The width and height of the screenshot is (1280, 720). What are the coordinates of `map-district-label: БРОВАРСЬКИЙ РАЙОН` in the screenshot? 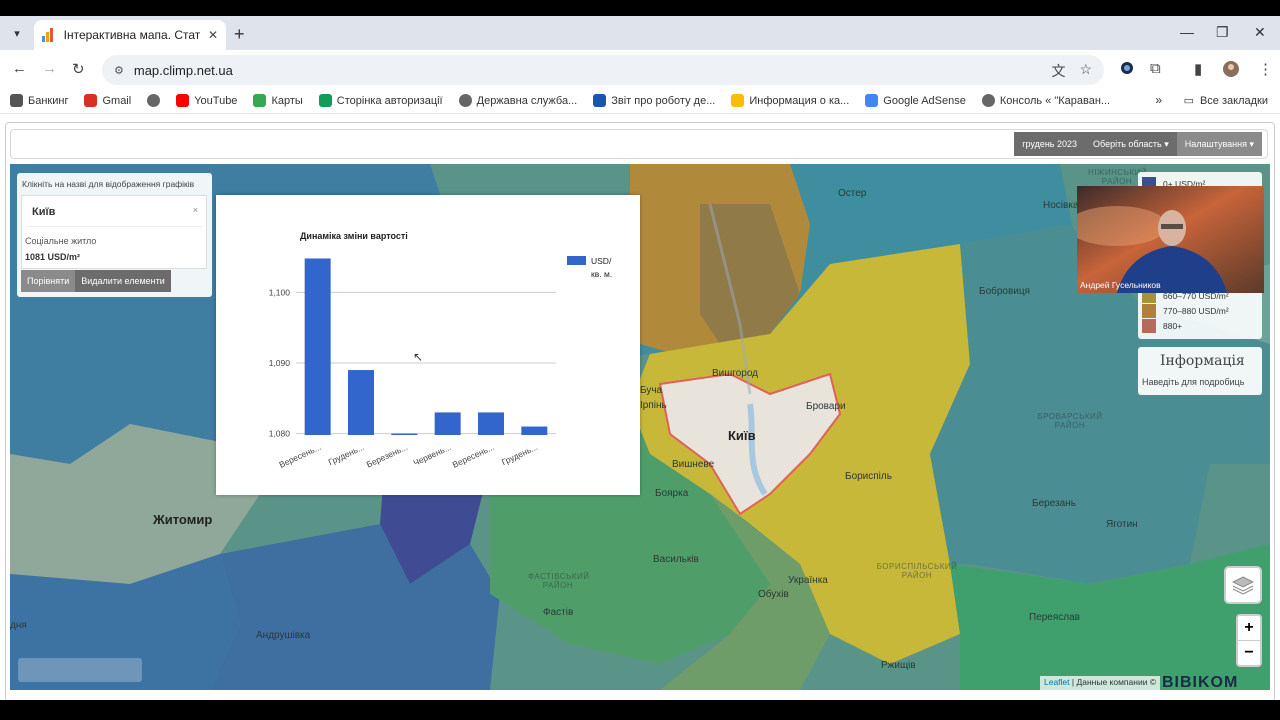 It's located at (1070, 421).